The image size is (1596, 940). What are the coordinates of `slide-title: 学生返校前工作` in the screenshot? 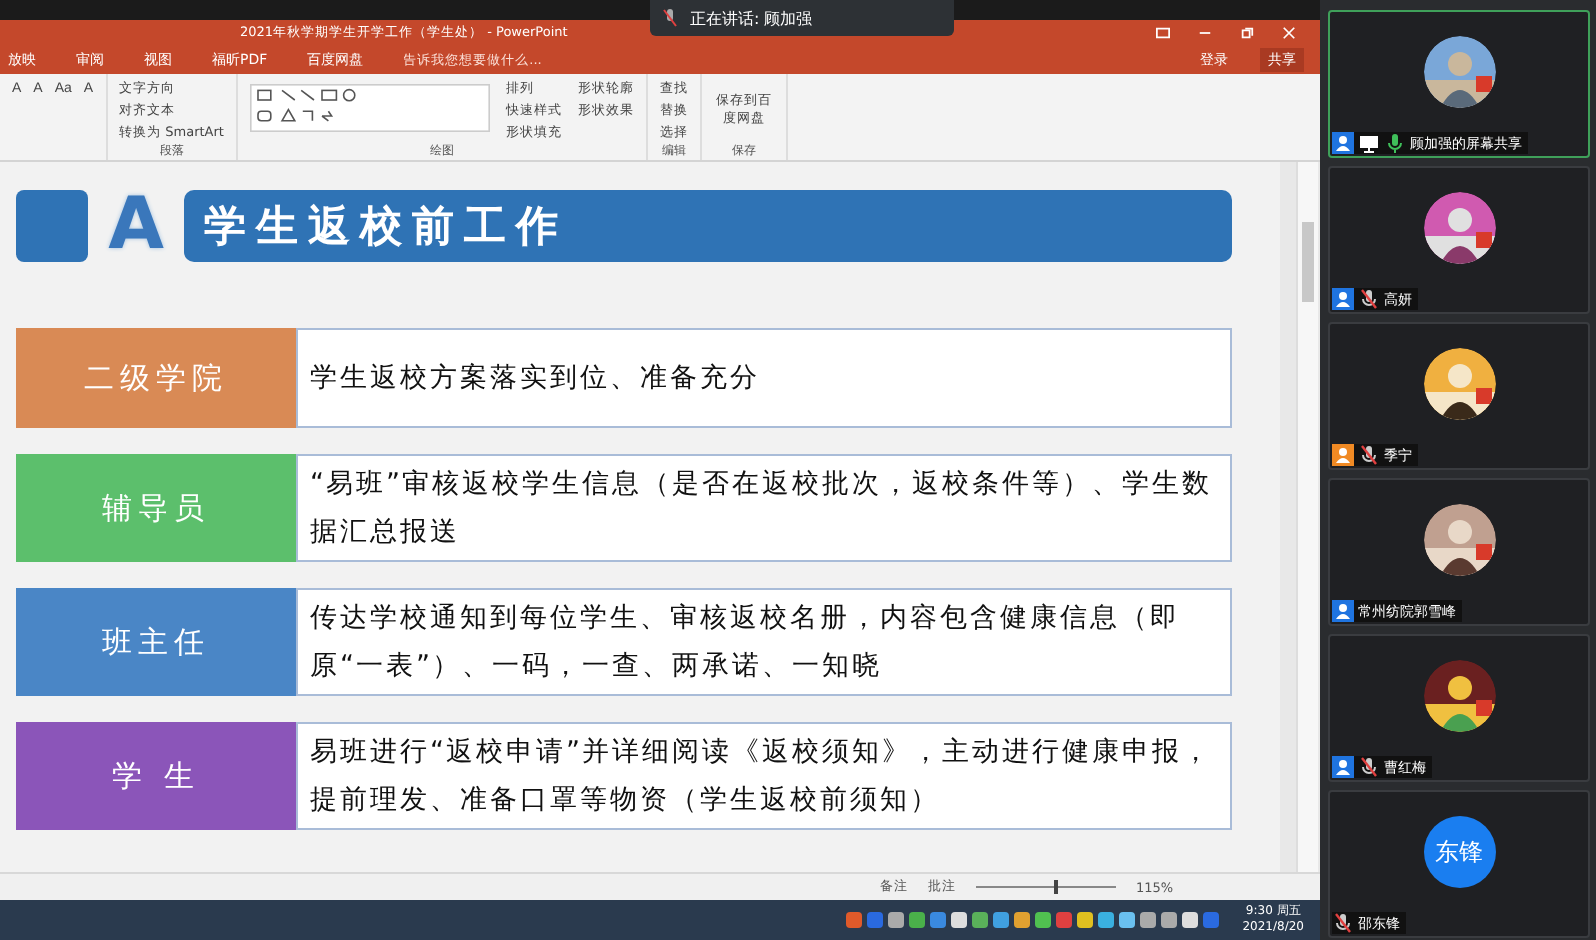 It's located at (708, 226).